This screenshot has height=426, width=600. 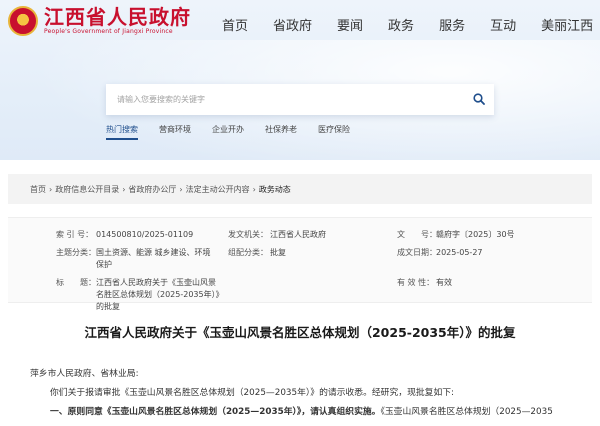 I want to click on form-value: 批复, so click(x=278, y=252).